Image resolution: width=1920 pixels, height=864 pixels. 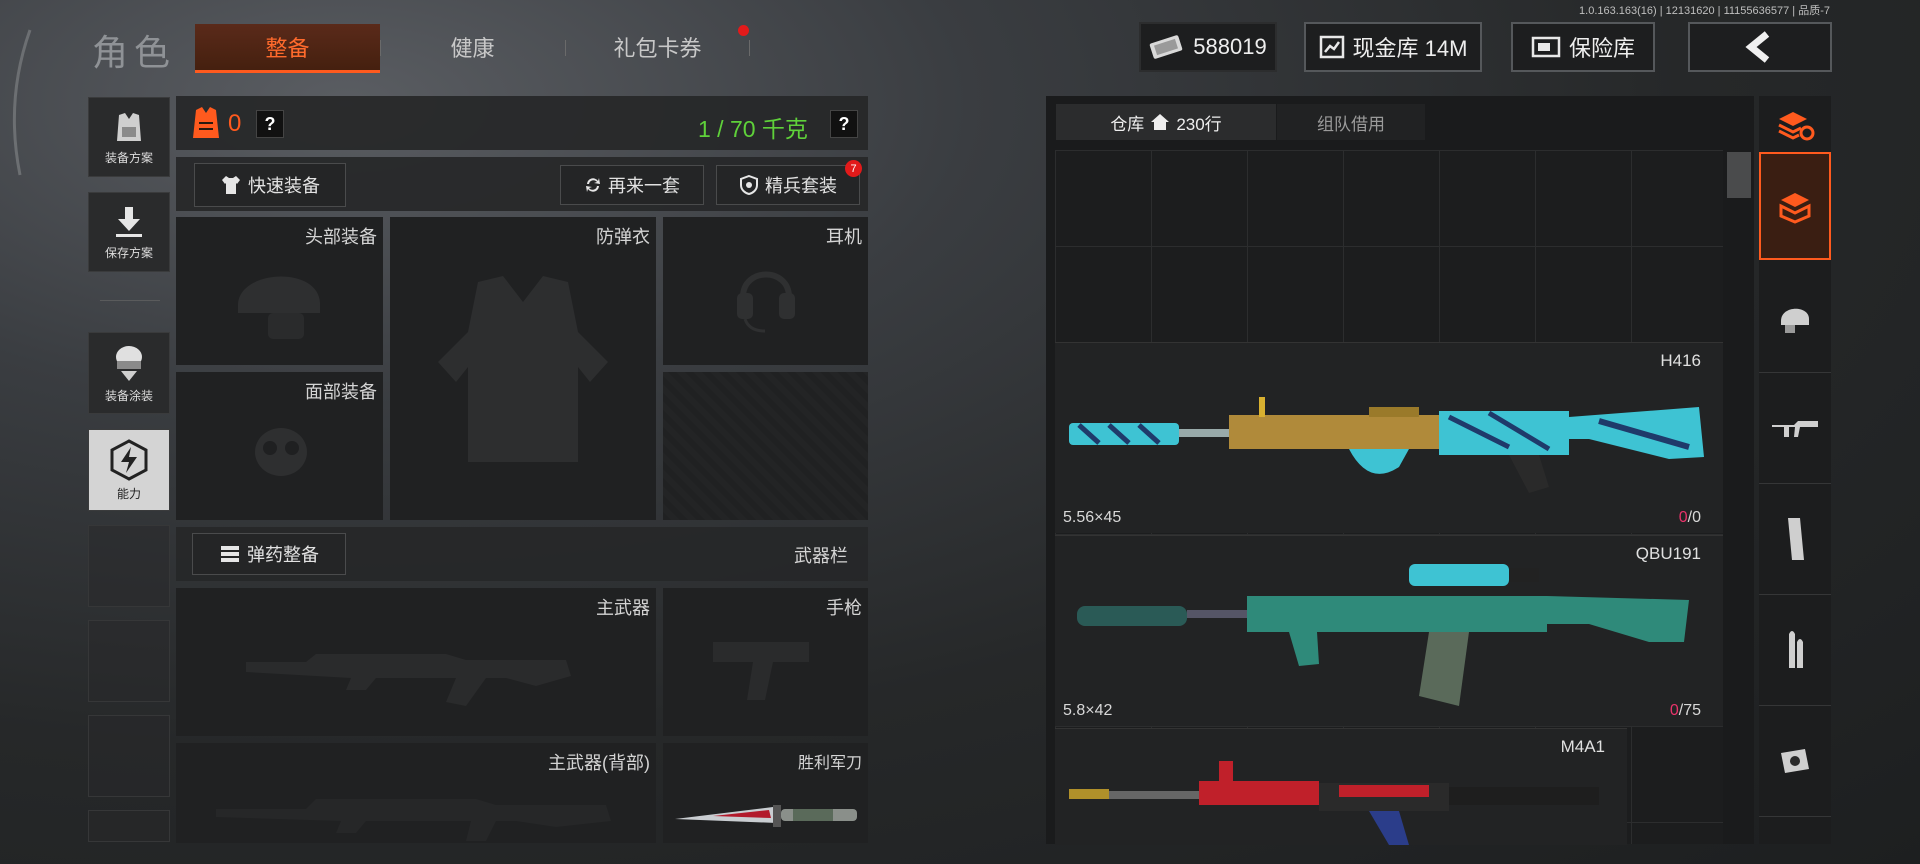 I want to click on category-all, so click(x=1795, y=124).